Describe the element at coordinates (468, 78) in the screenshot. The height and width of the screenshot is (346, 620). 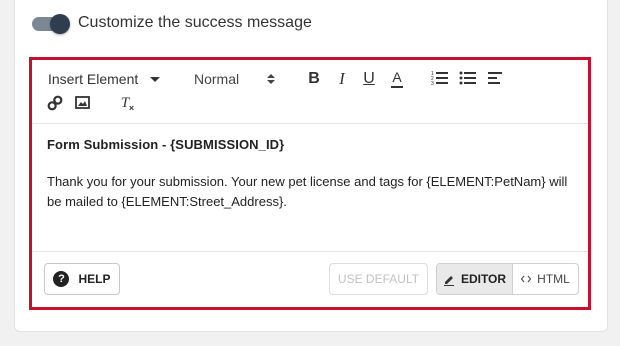
I see `bulleted-list-icon` at that location.